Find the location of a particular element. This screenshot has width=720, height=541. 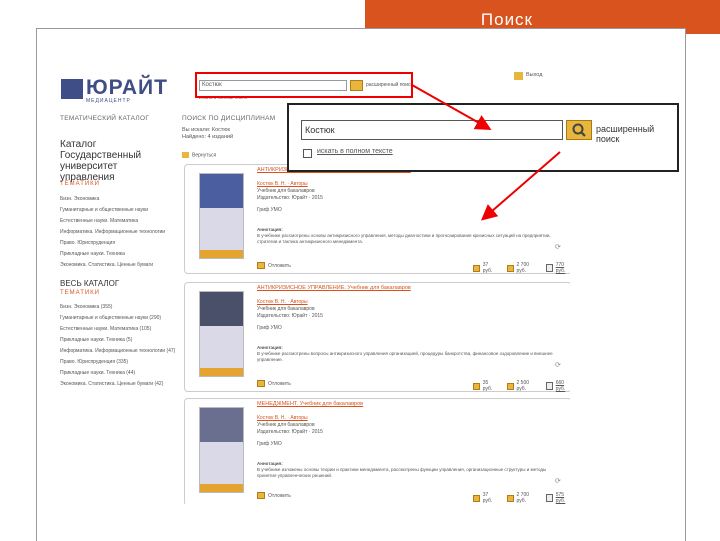

search-result-info: Вы искали: Костюк Найдено: 4 изданий is located at coordinates (207, 134).